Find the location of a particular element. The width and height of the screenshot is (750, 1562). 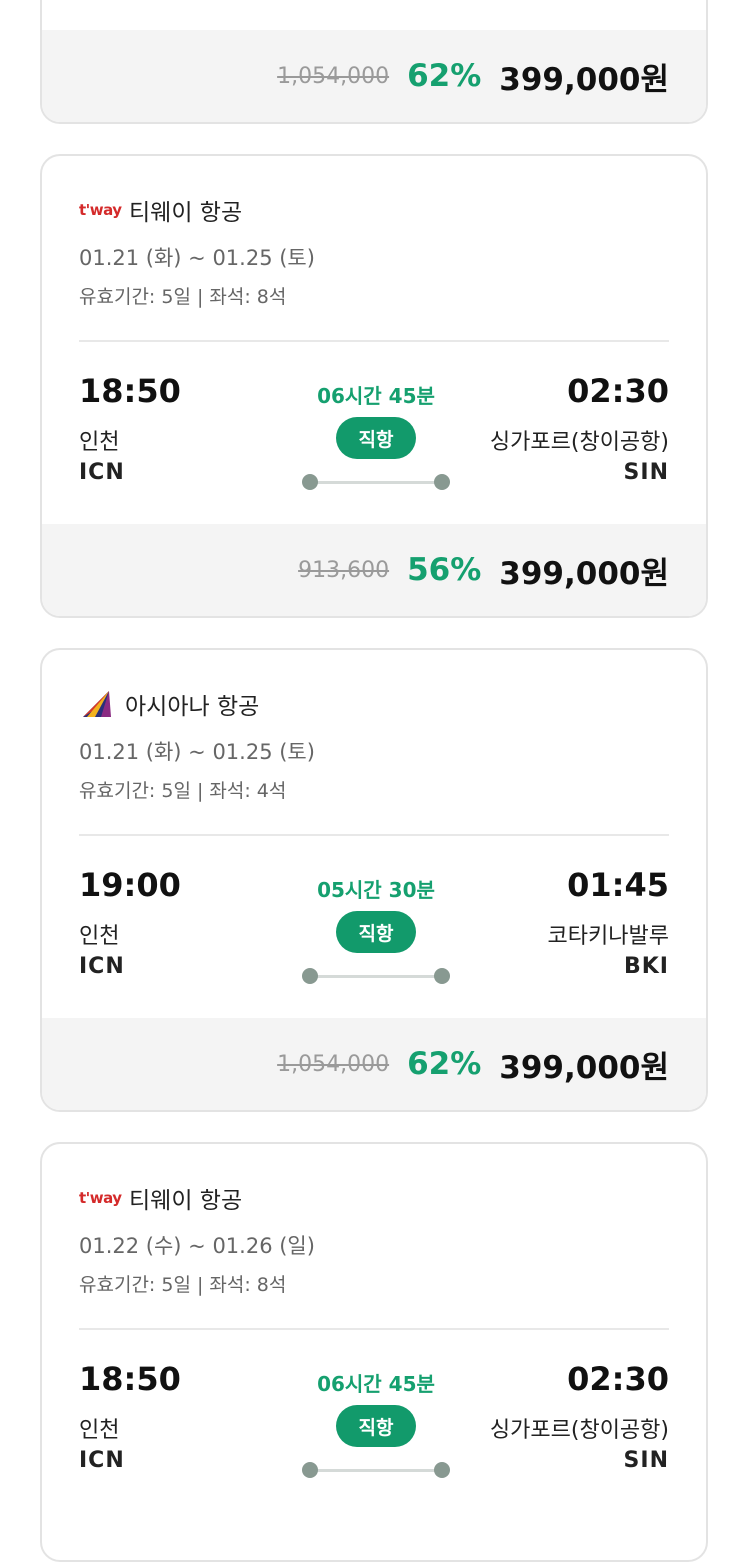

travel-dates: 01.22 (수) ~ 01.26 (일) is located at coordinates (197, 1246).